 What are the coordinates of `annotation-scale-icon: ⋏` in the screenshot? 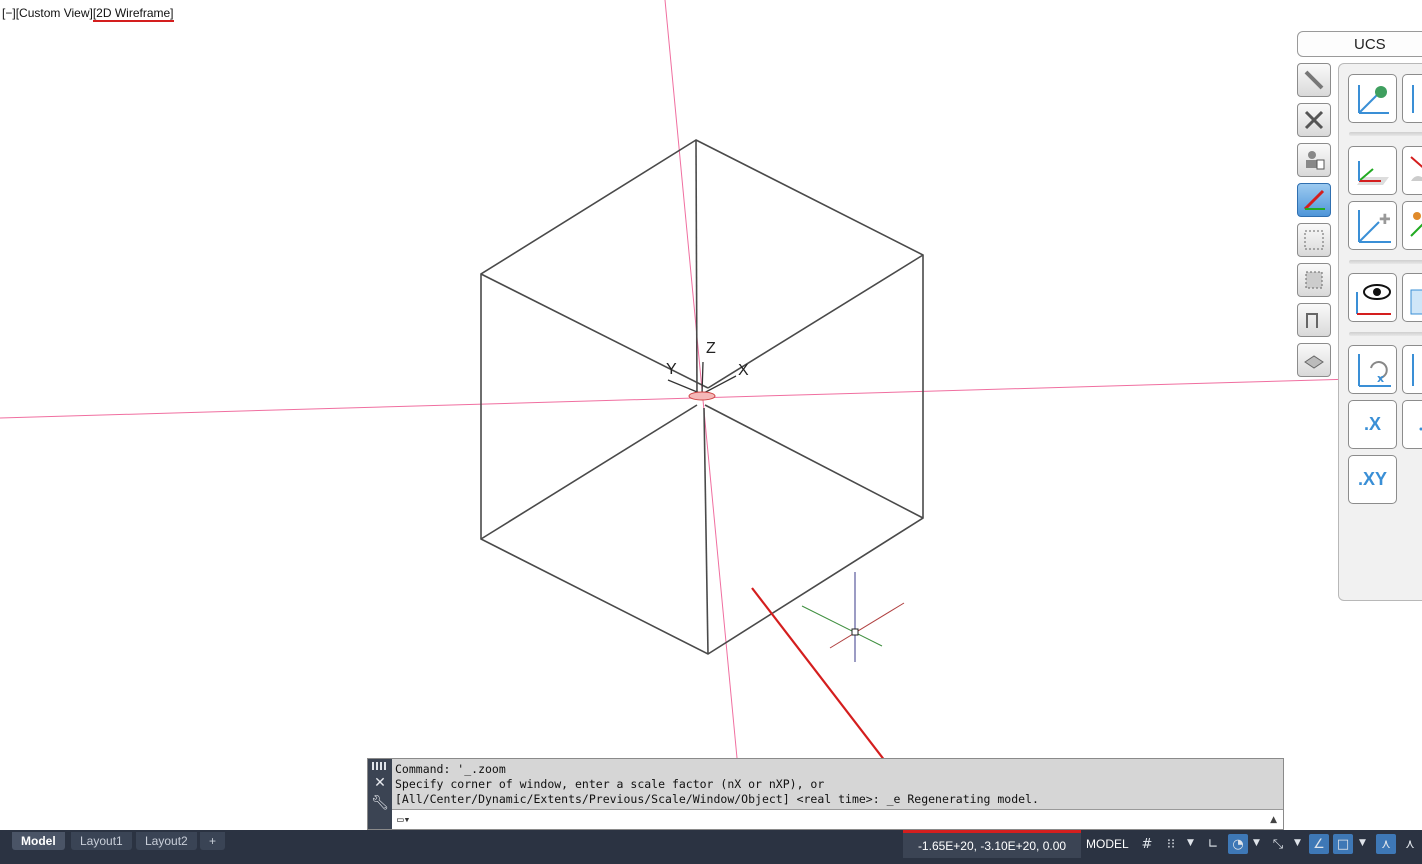 It's located at (1386, 844).